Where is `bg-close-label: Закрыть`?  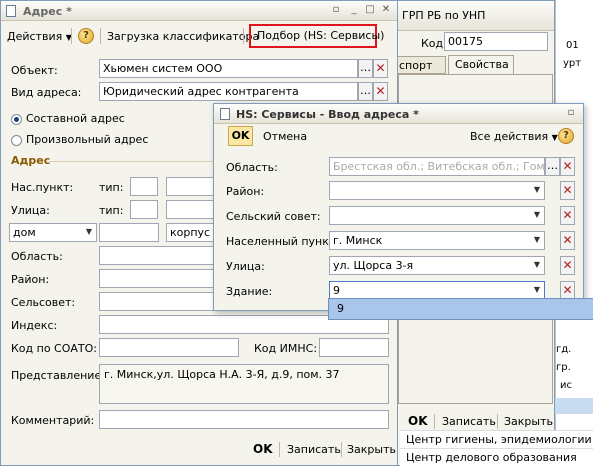
bg-close-label: Закрыть is located at coordinates (528, 421).